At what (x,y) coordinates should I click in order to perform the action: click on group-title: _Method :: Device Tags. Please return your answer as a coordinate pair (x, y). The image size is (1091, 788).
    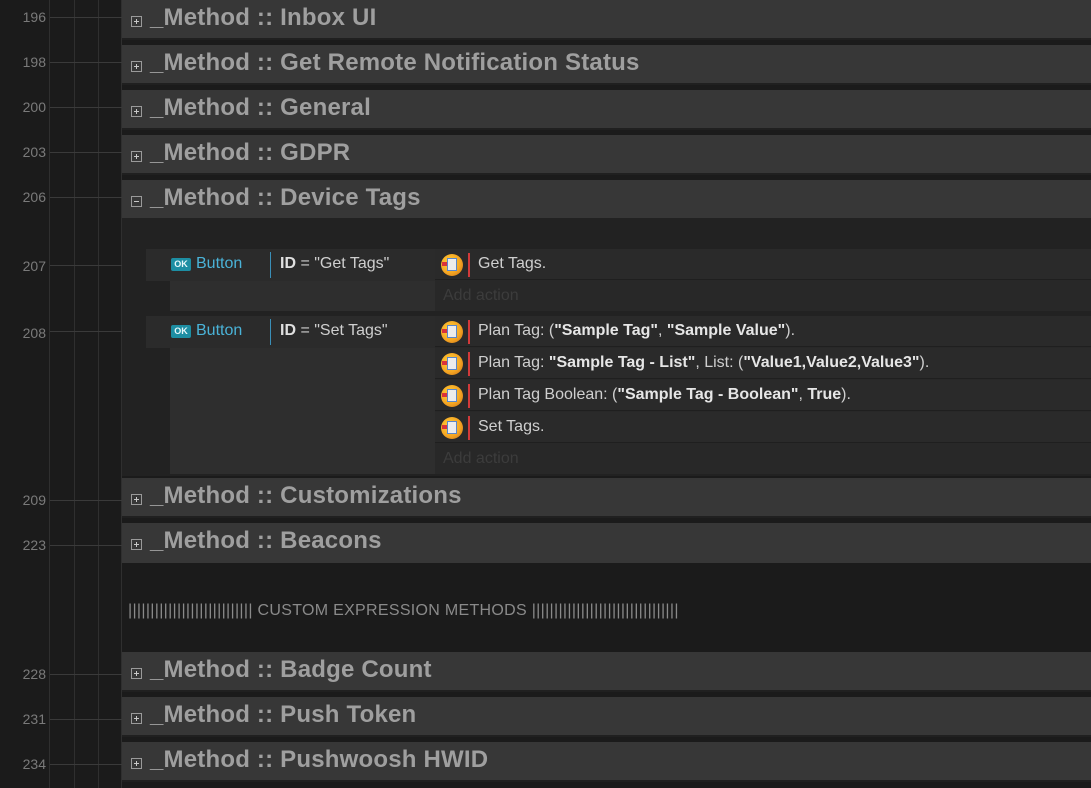
    Looking at the image, I should click on (285, 197).